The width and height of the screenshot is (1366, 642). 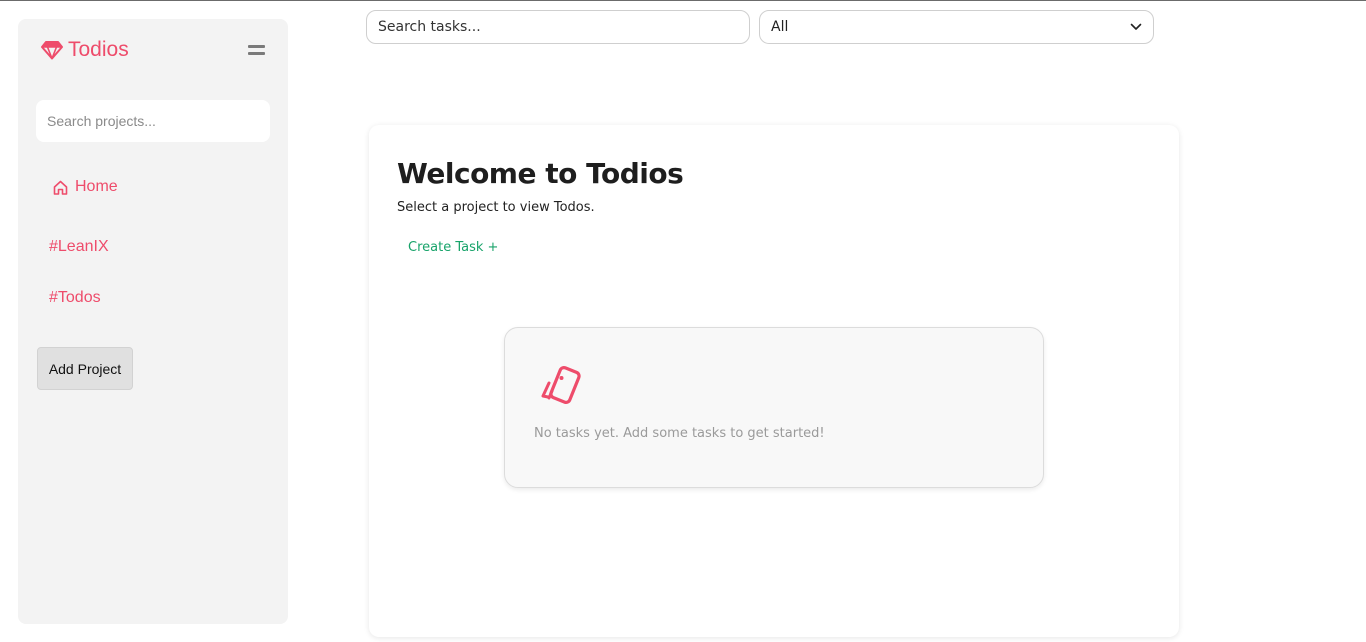 What do you see at coordinates (98, 49) in the screenshot?
I see `brand-name: Todios` at bounding box center [98, 49].